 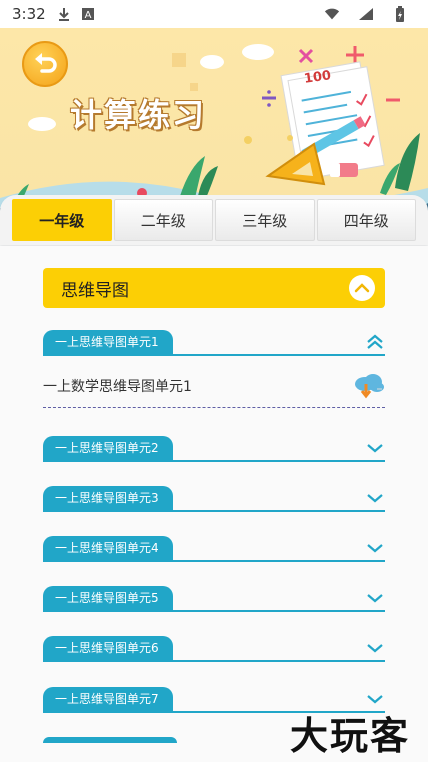 I want to click on status-time: 3:32, so click(x=29, y=14).